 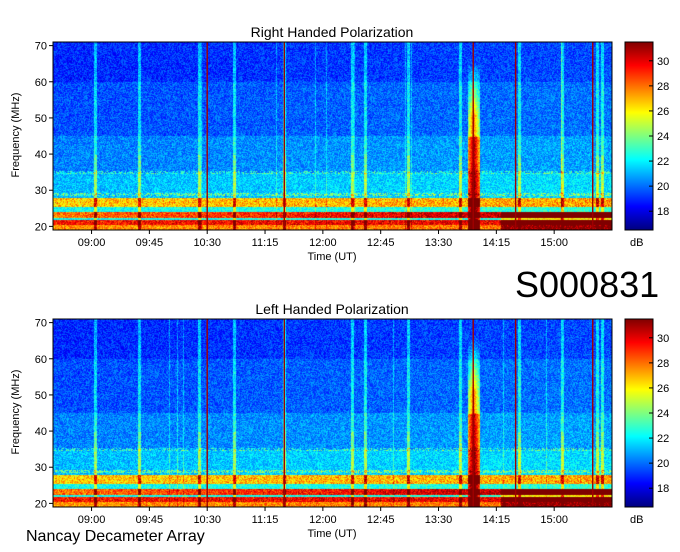 What do you see at coordinates (115, 536) in the screenshot?
I see `footer-caption: Nancay Decameter Array` at bounding box center [115, 536].